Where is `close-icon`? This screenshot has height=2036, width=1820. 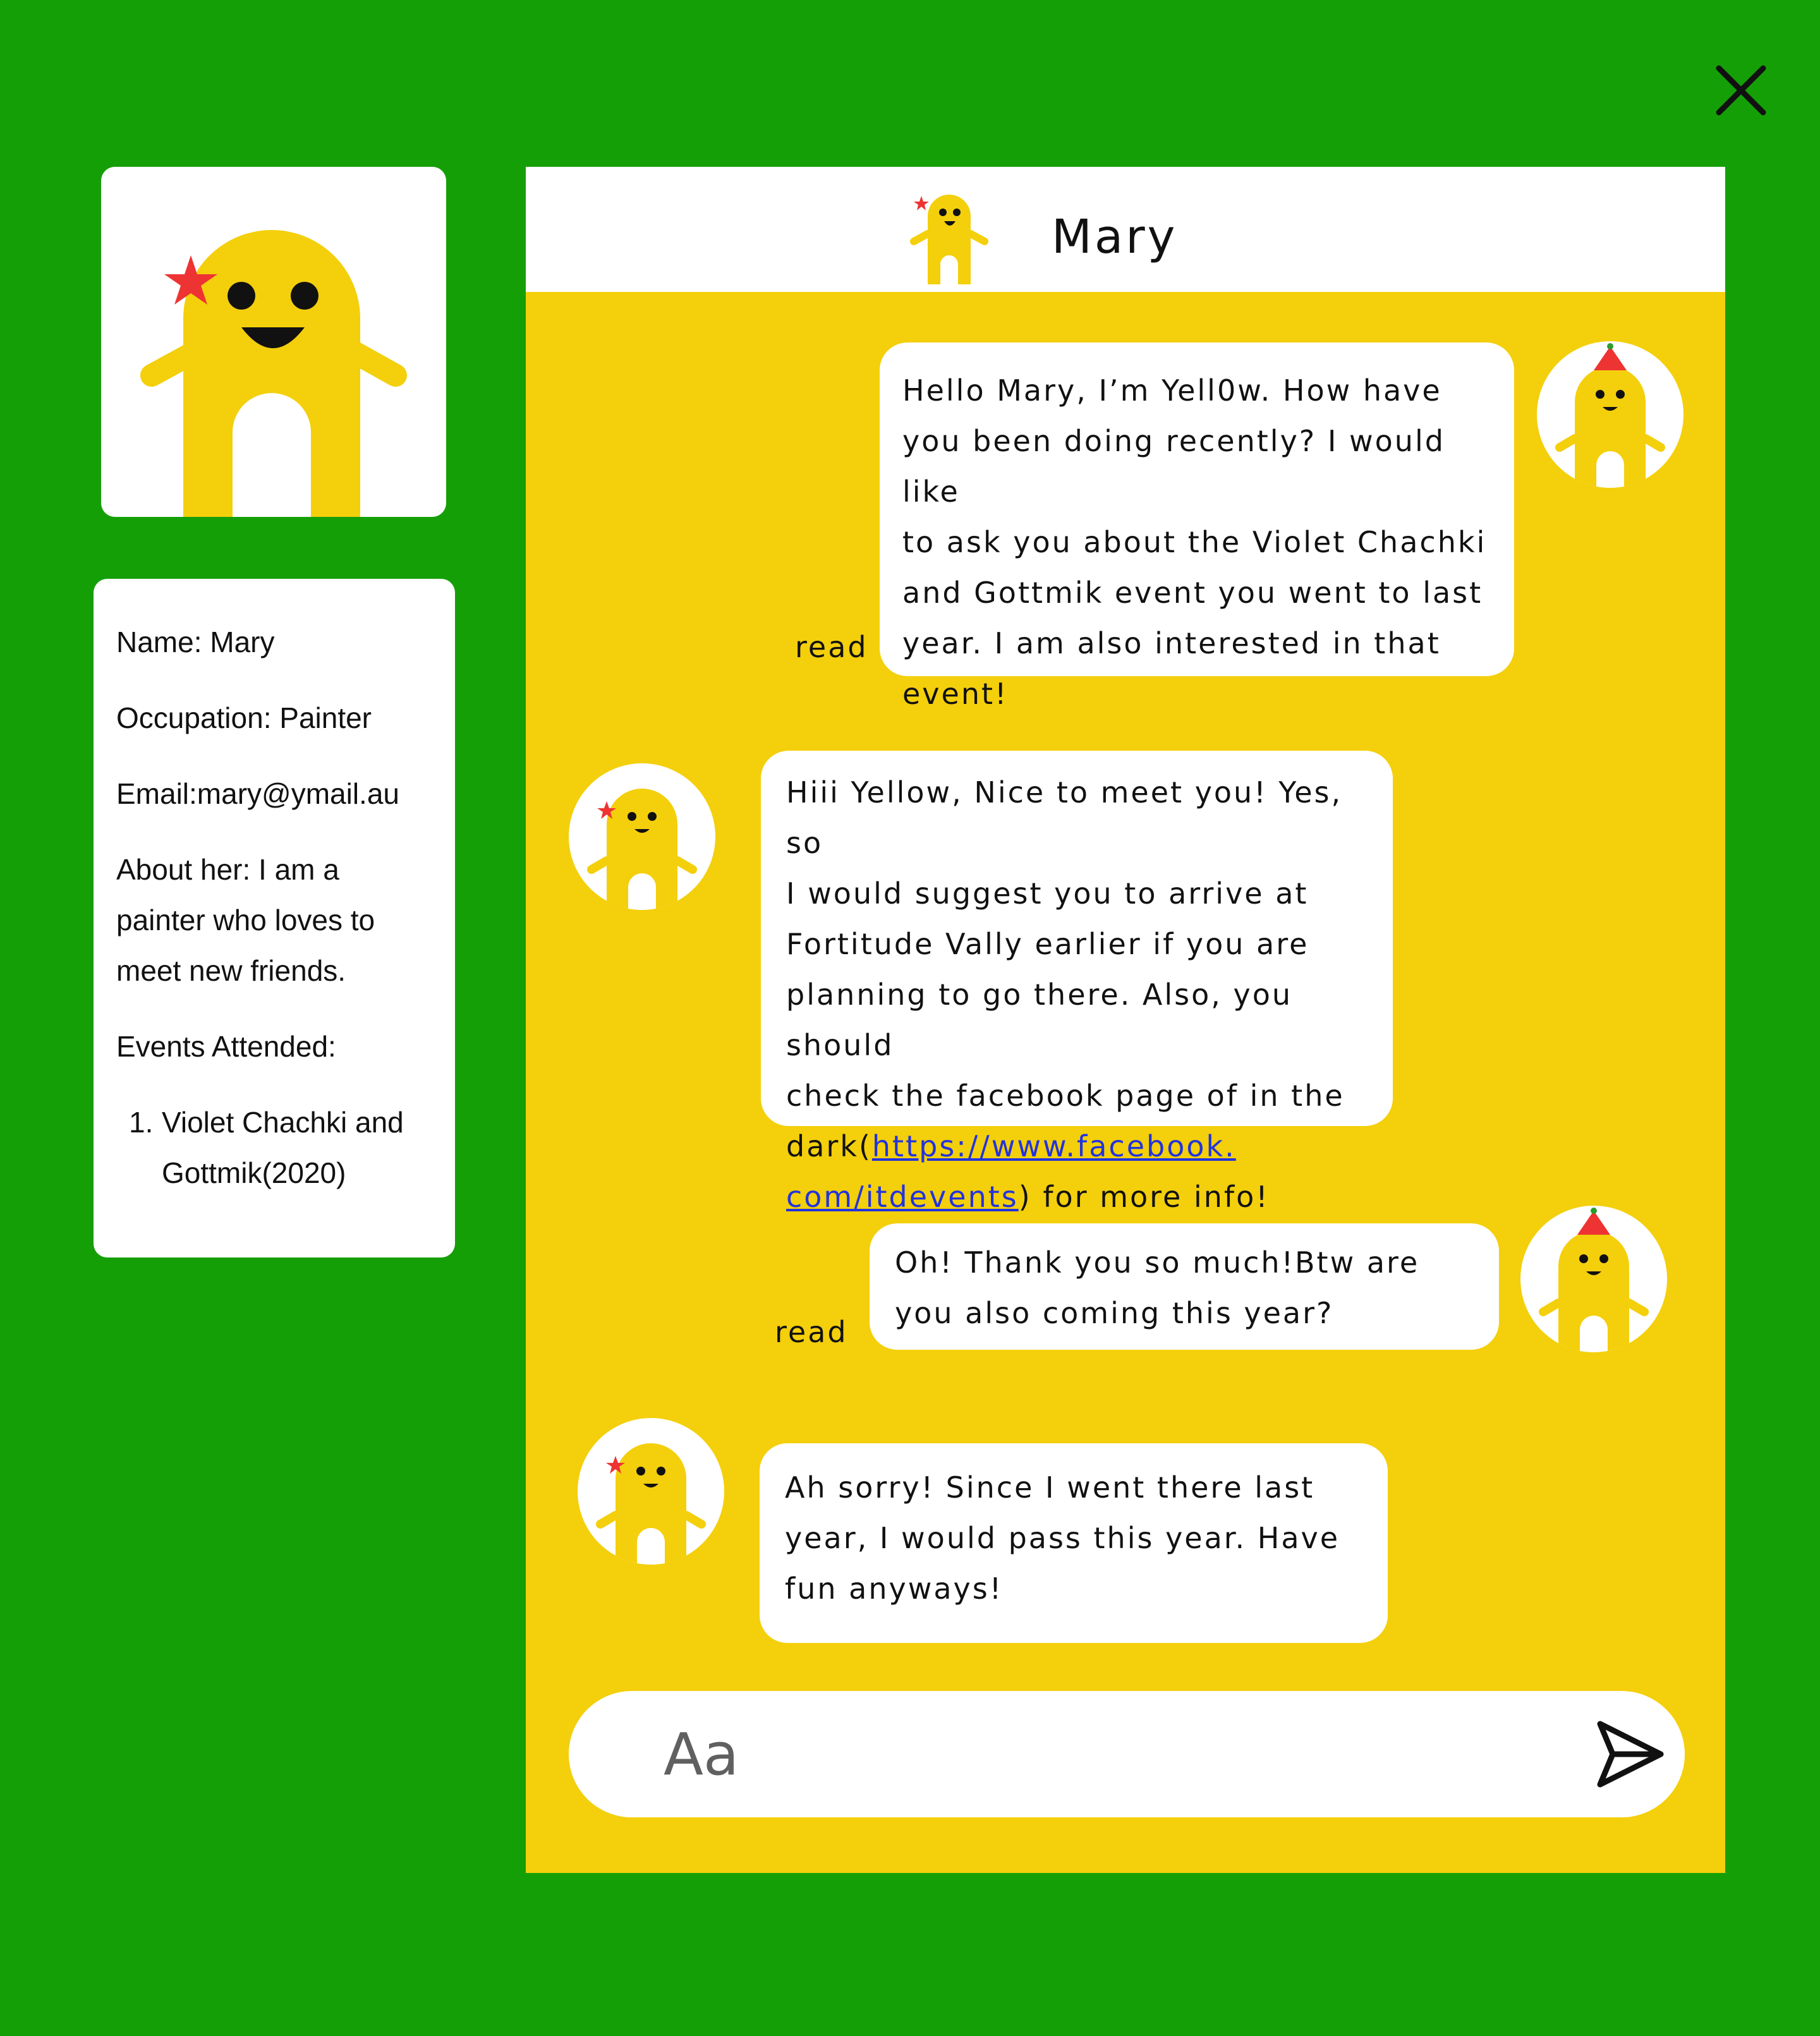 close-icon is located at coordinates (1741, 90).